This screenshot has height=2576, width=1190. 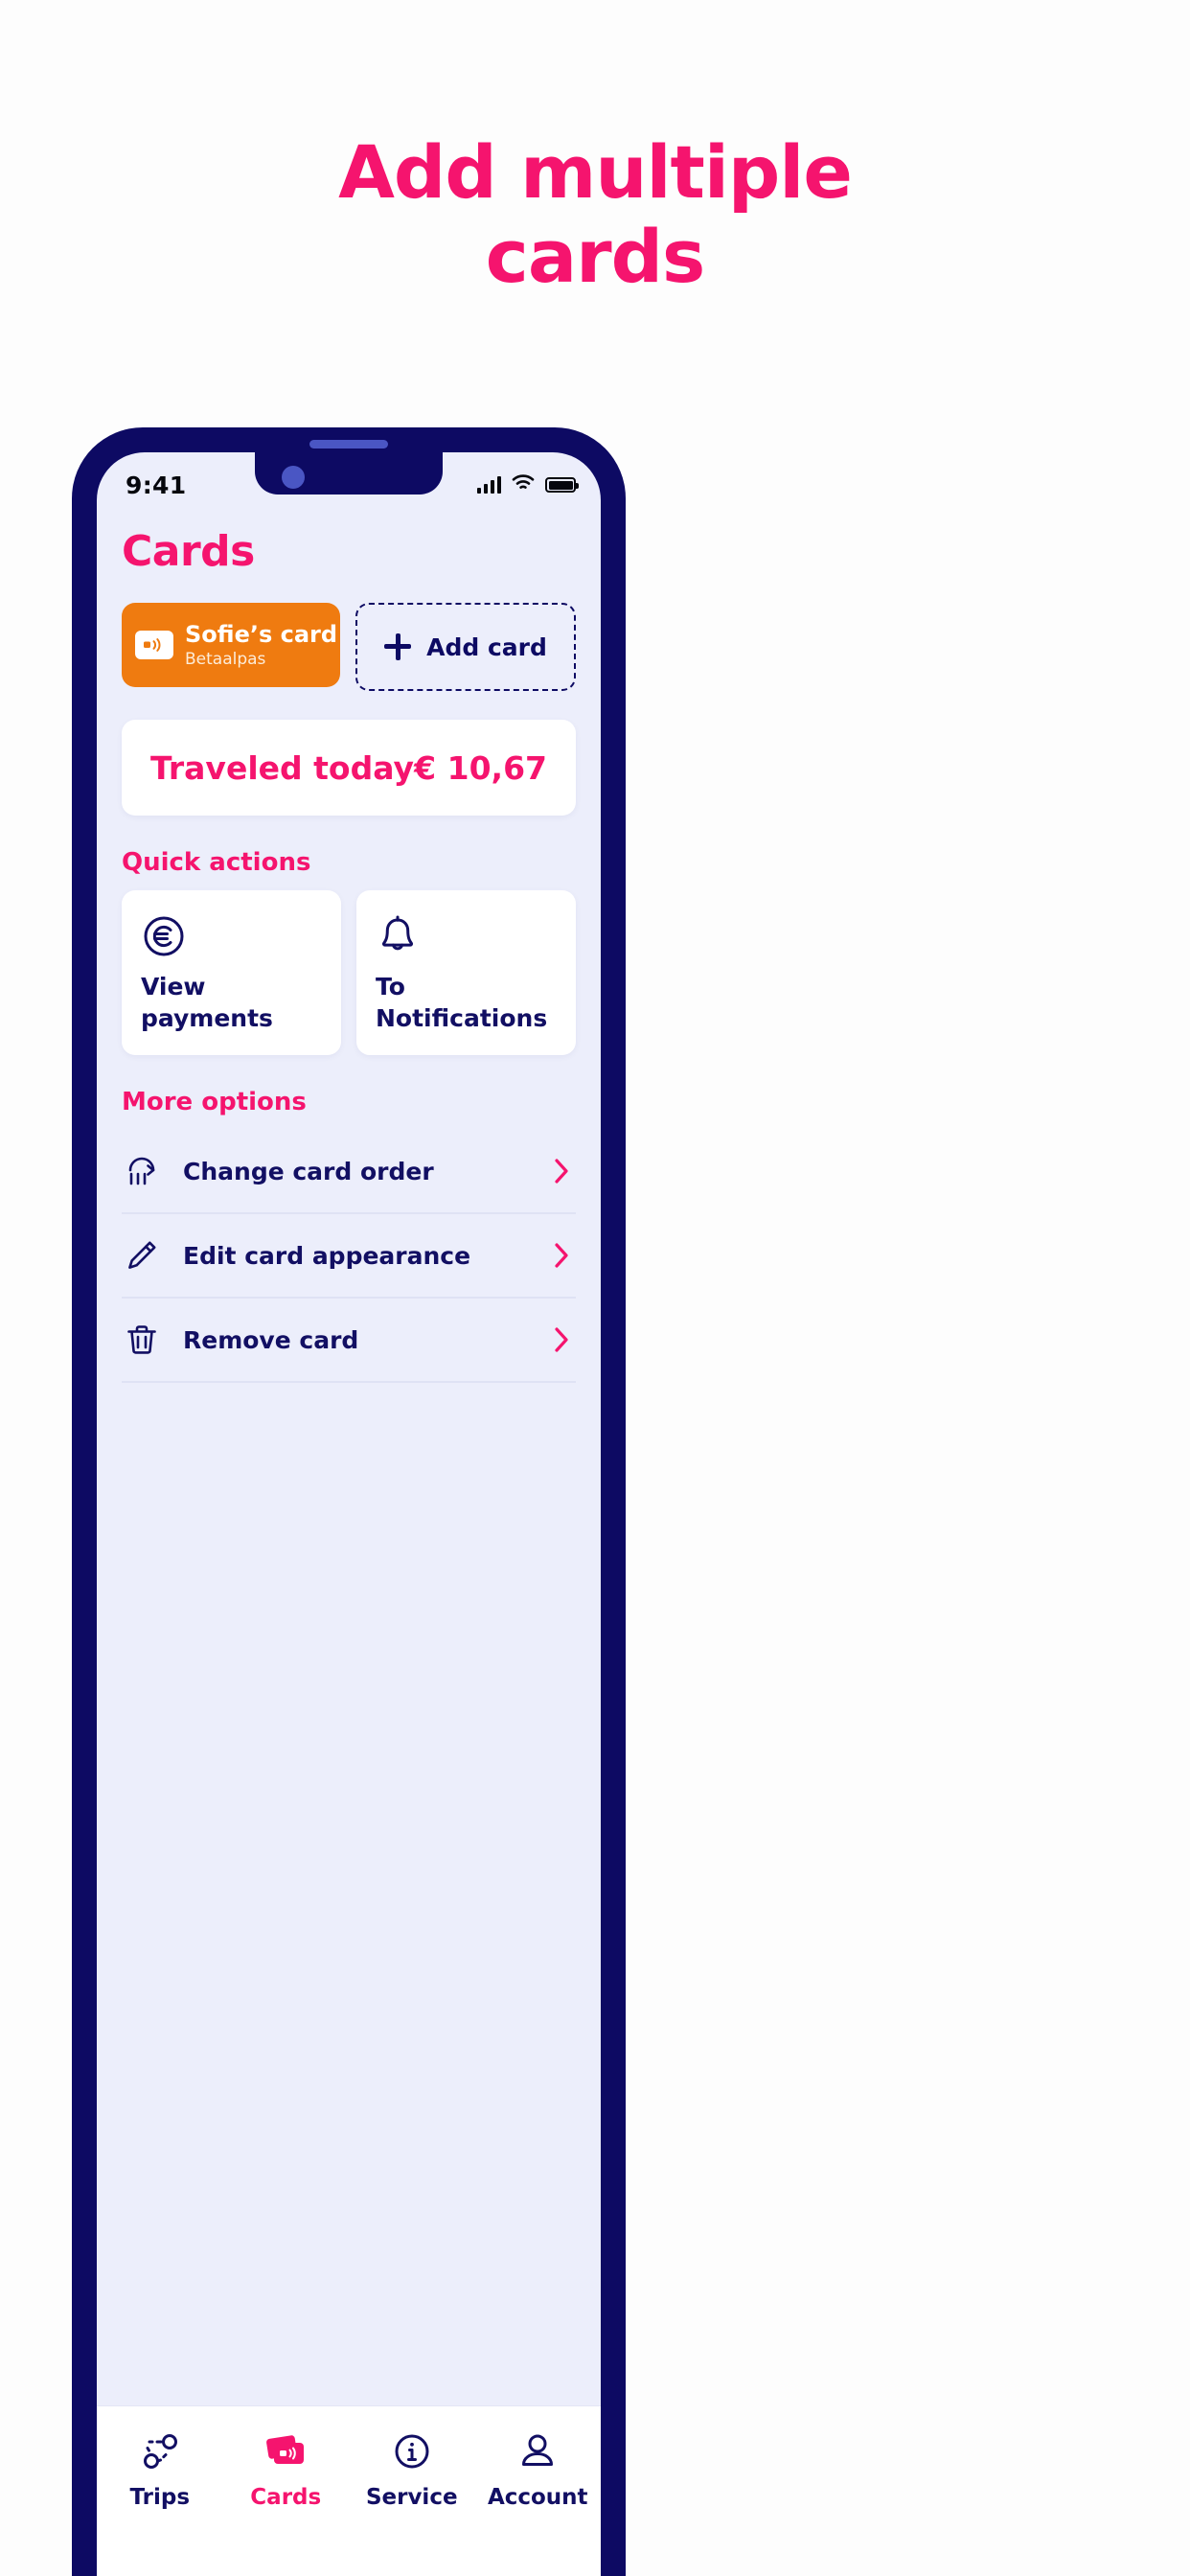 What do you see at coordinates (412, 2451) in the screenshot?
I see `info-circle-icon` at bounding box center [412, 2451].